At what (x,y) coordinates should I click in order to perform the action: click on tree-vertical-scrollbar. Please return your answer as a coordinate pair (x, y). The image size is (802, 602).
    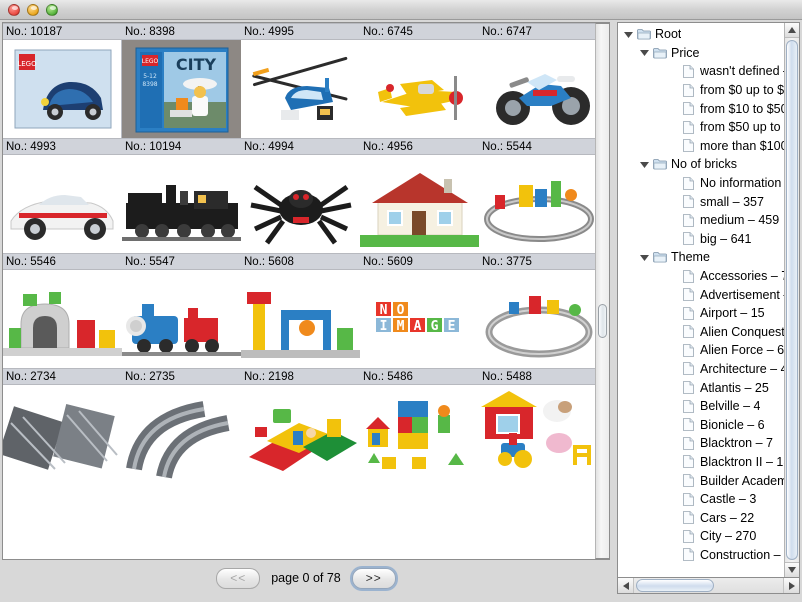
    Looking at the image, I should click on (791, 300).